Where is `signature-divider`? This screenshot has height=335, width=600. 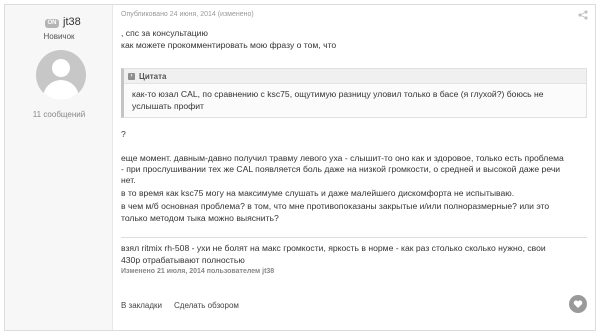 signature-divider is located at coordinates (354, 237).